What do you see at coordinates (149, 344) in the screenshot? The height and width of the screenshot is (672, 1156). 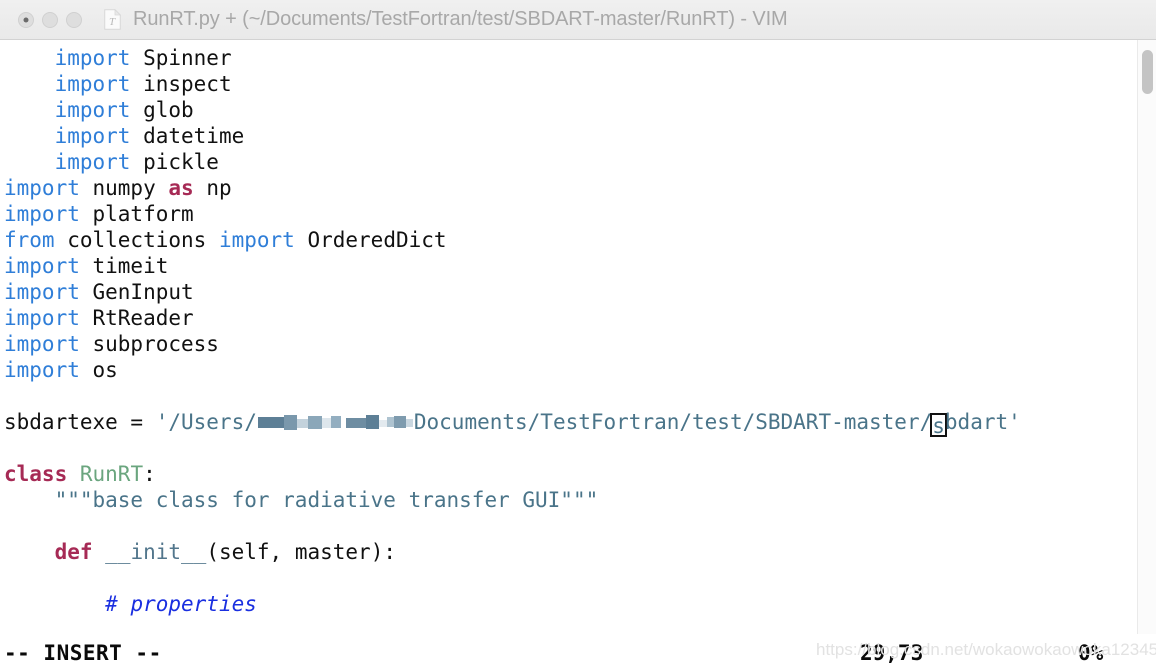 I see `code-token: subprocess` at bounding box center [149, 344].